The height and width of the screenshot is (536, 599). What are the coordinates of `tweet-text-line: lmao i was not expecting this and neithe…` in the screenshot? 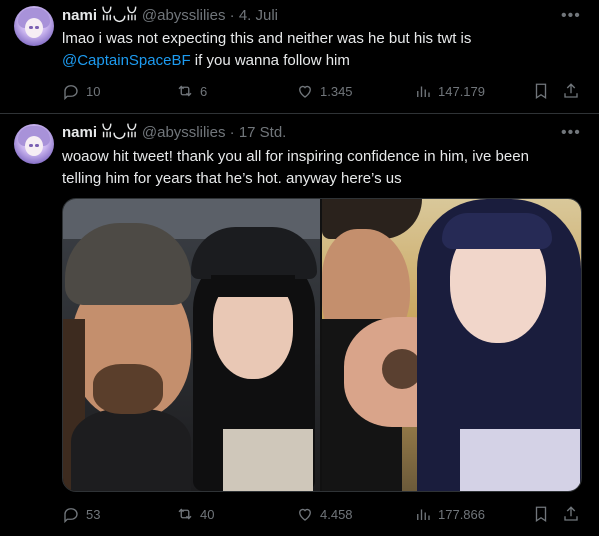 It's located at (267, 38).